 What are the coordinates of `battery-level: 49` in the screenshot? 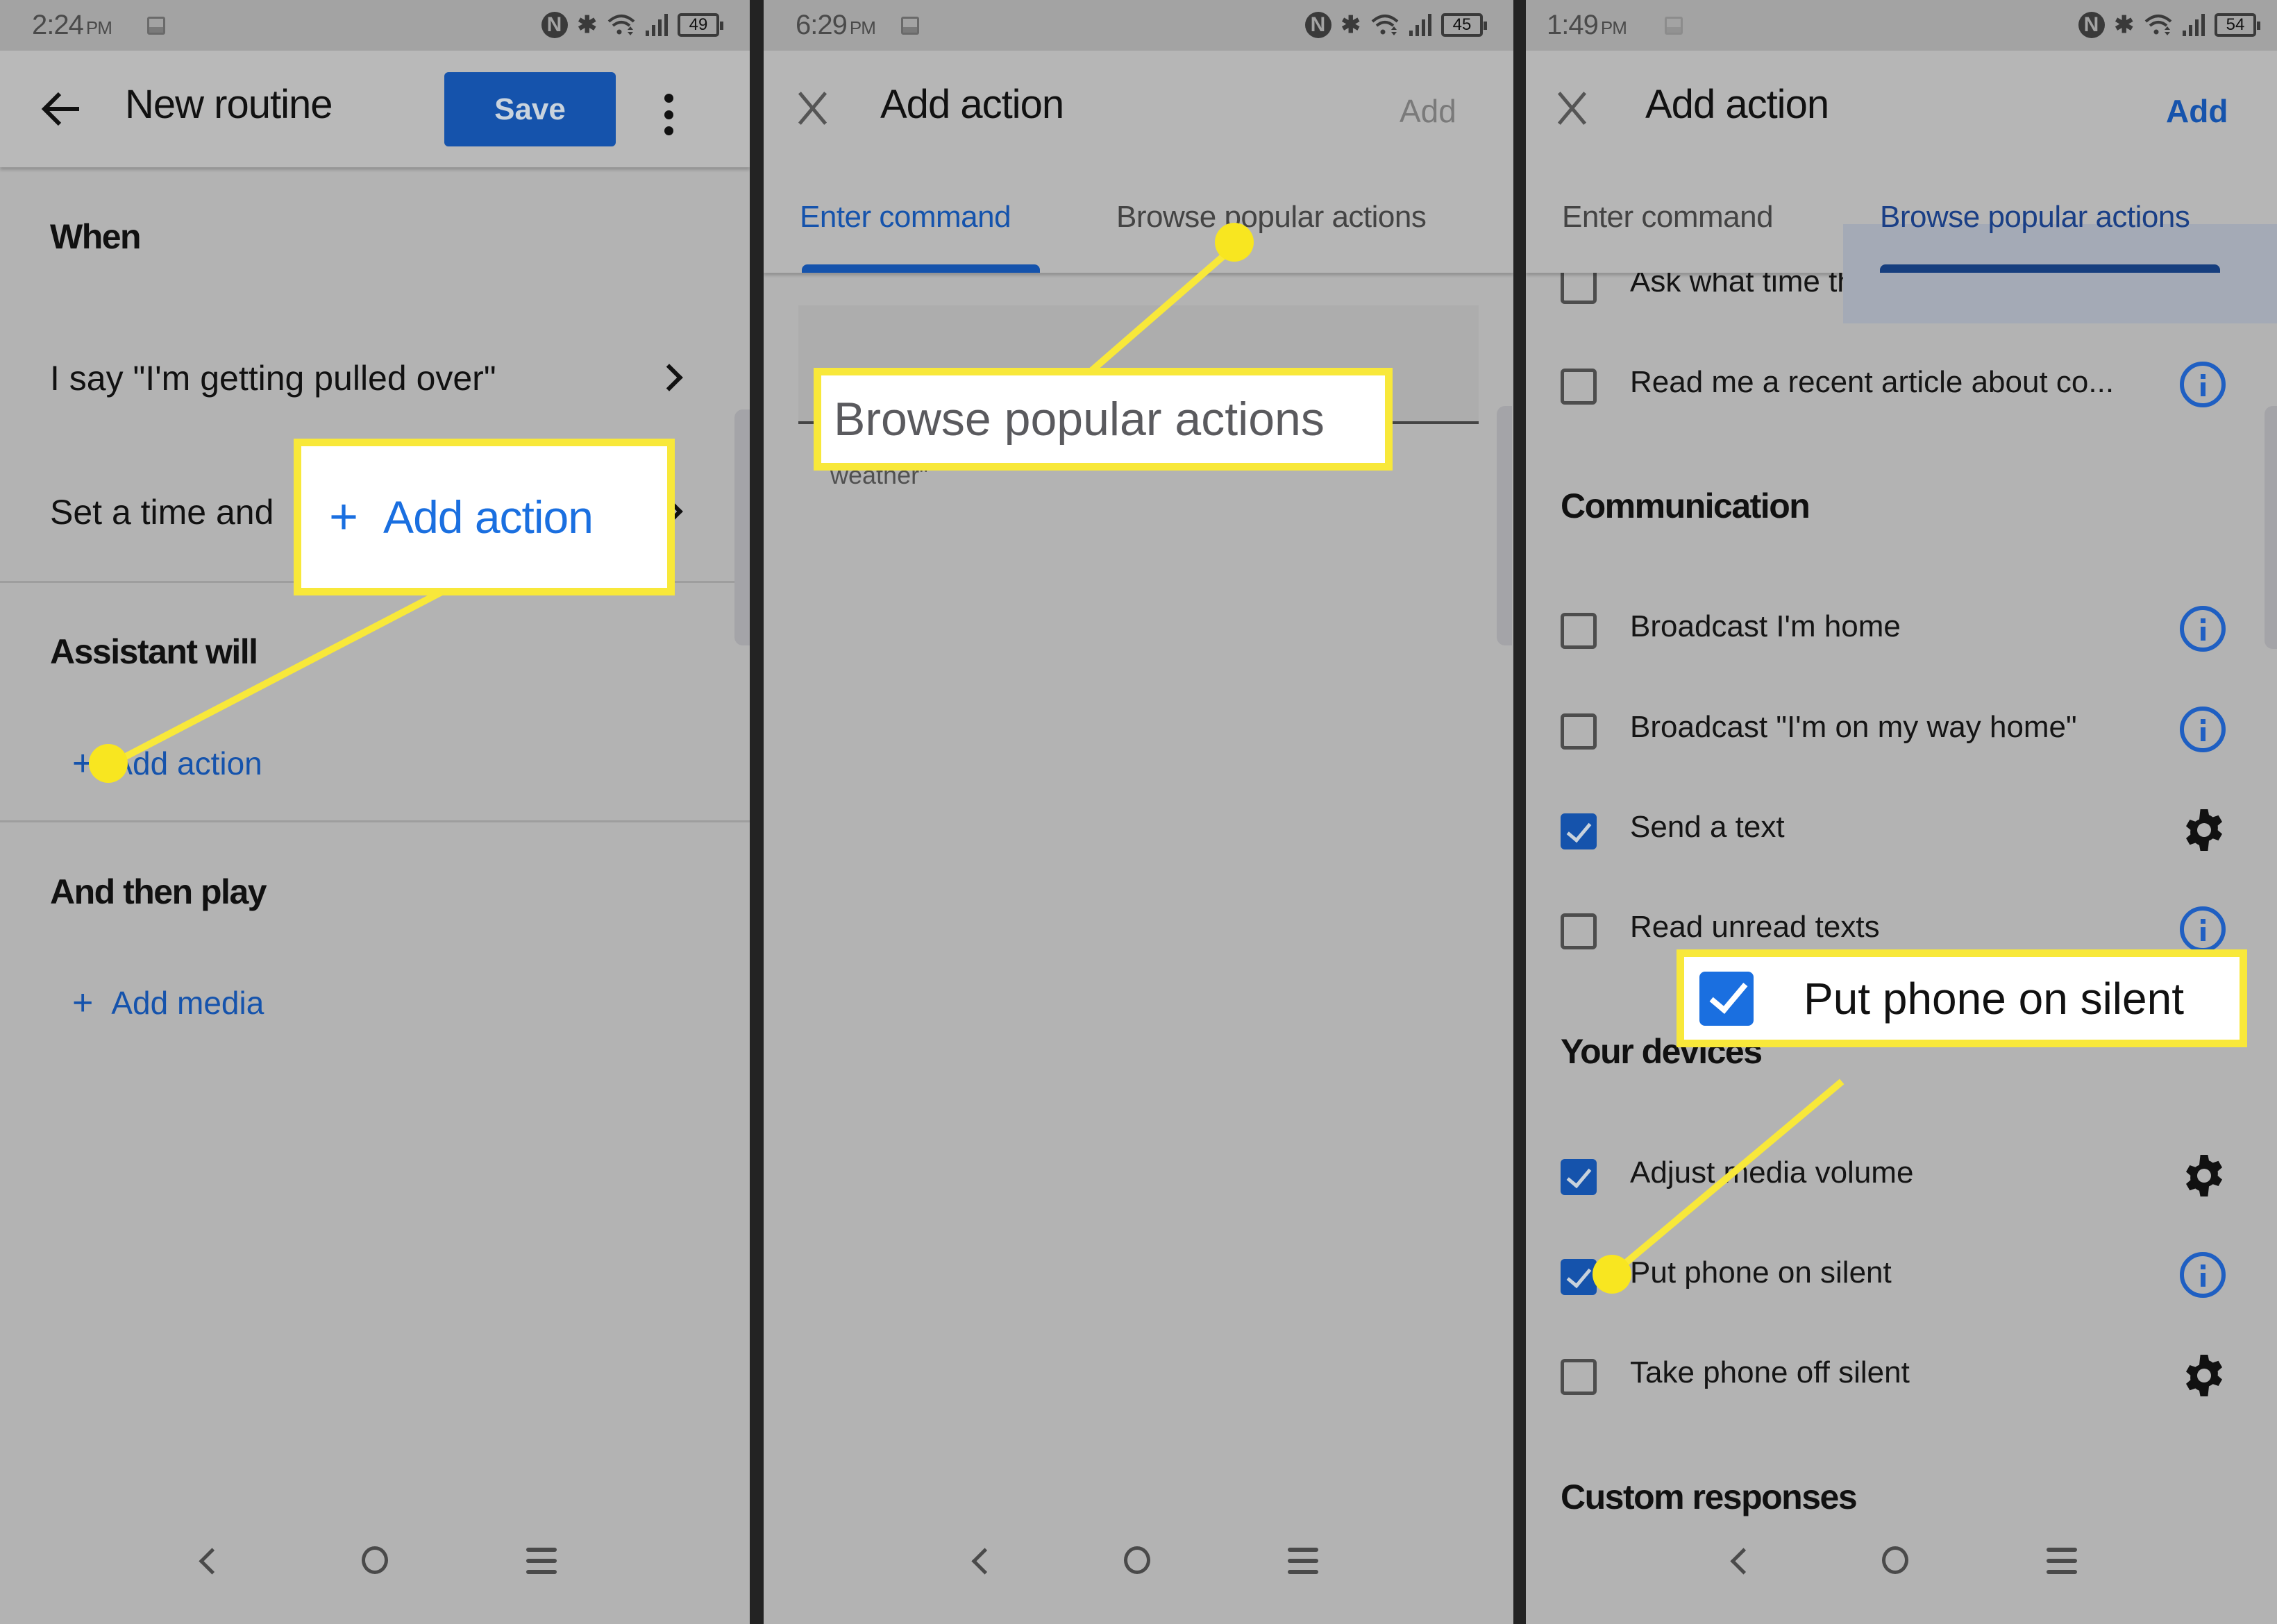 It's located at (698, 25).